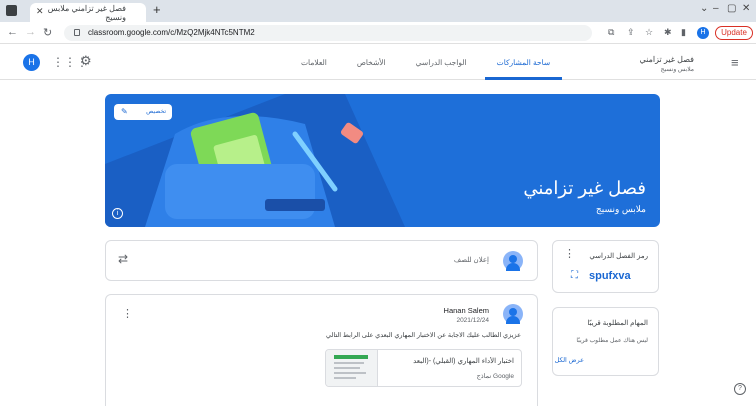 The width and height of the screenshot is (756, 406). I want to click on post-date: 2021/12/24, so click(472, 320).